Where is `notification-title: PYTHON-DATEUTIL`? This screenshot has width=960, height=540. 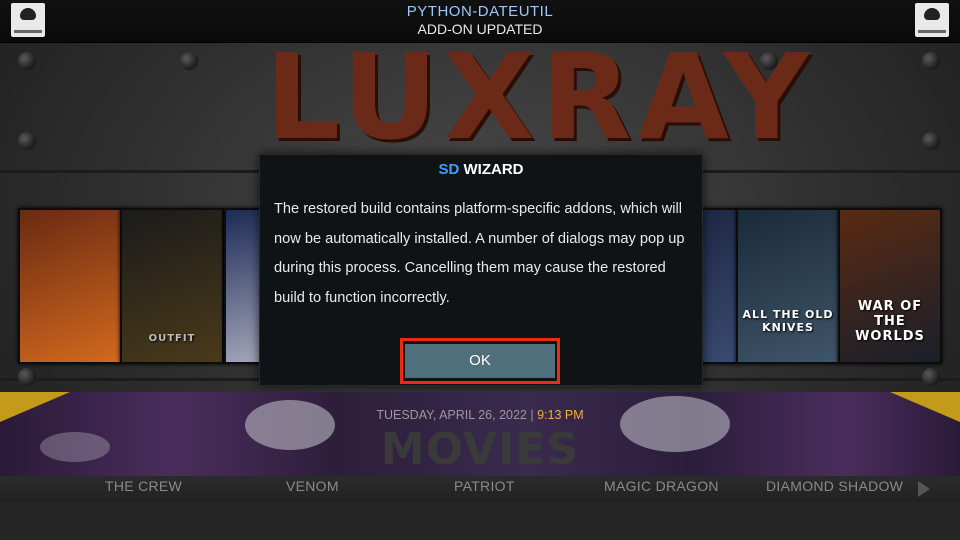 notification-title: PYTHON-DATEUTIL is located at coordinates (480, 11).